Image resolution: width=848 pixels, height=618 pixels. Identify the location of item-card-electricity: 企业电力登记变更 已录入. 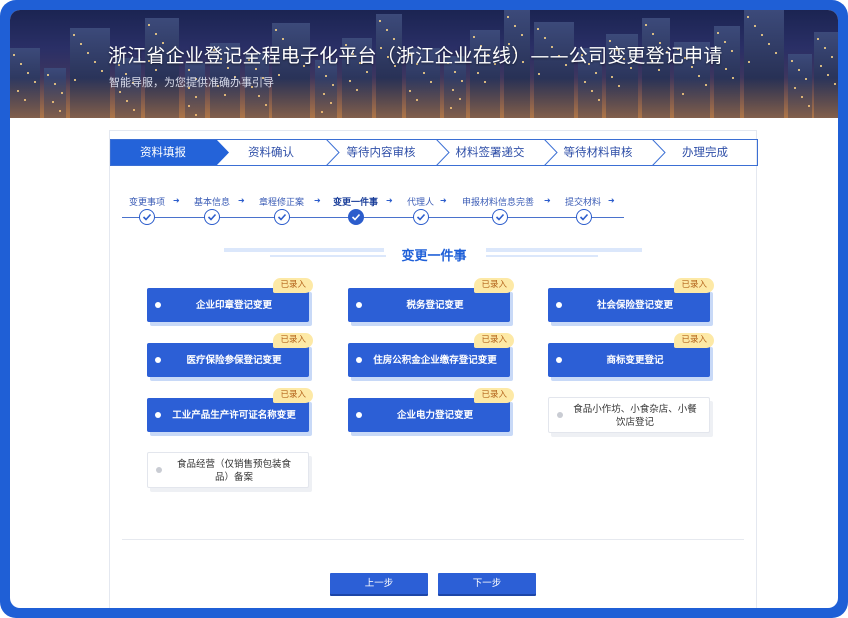
(431, 410).